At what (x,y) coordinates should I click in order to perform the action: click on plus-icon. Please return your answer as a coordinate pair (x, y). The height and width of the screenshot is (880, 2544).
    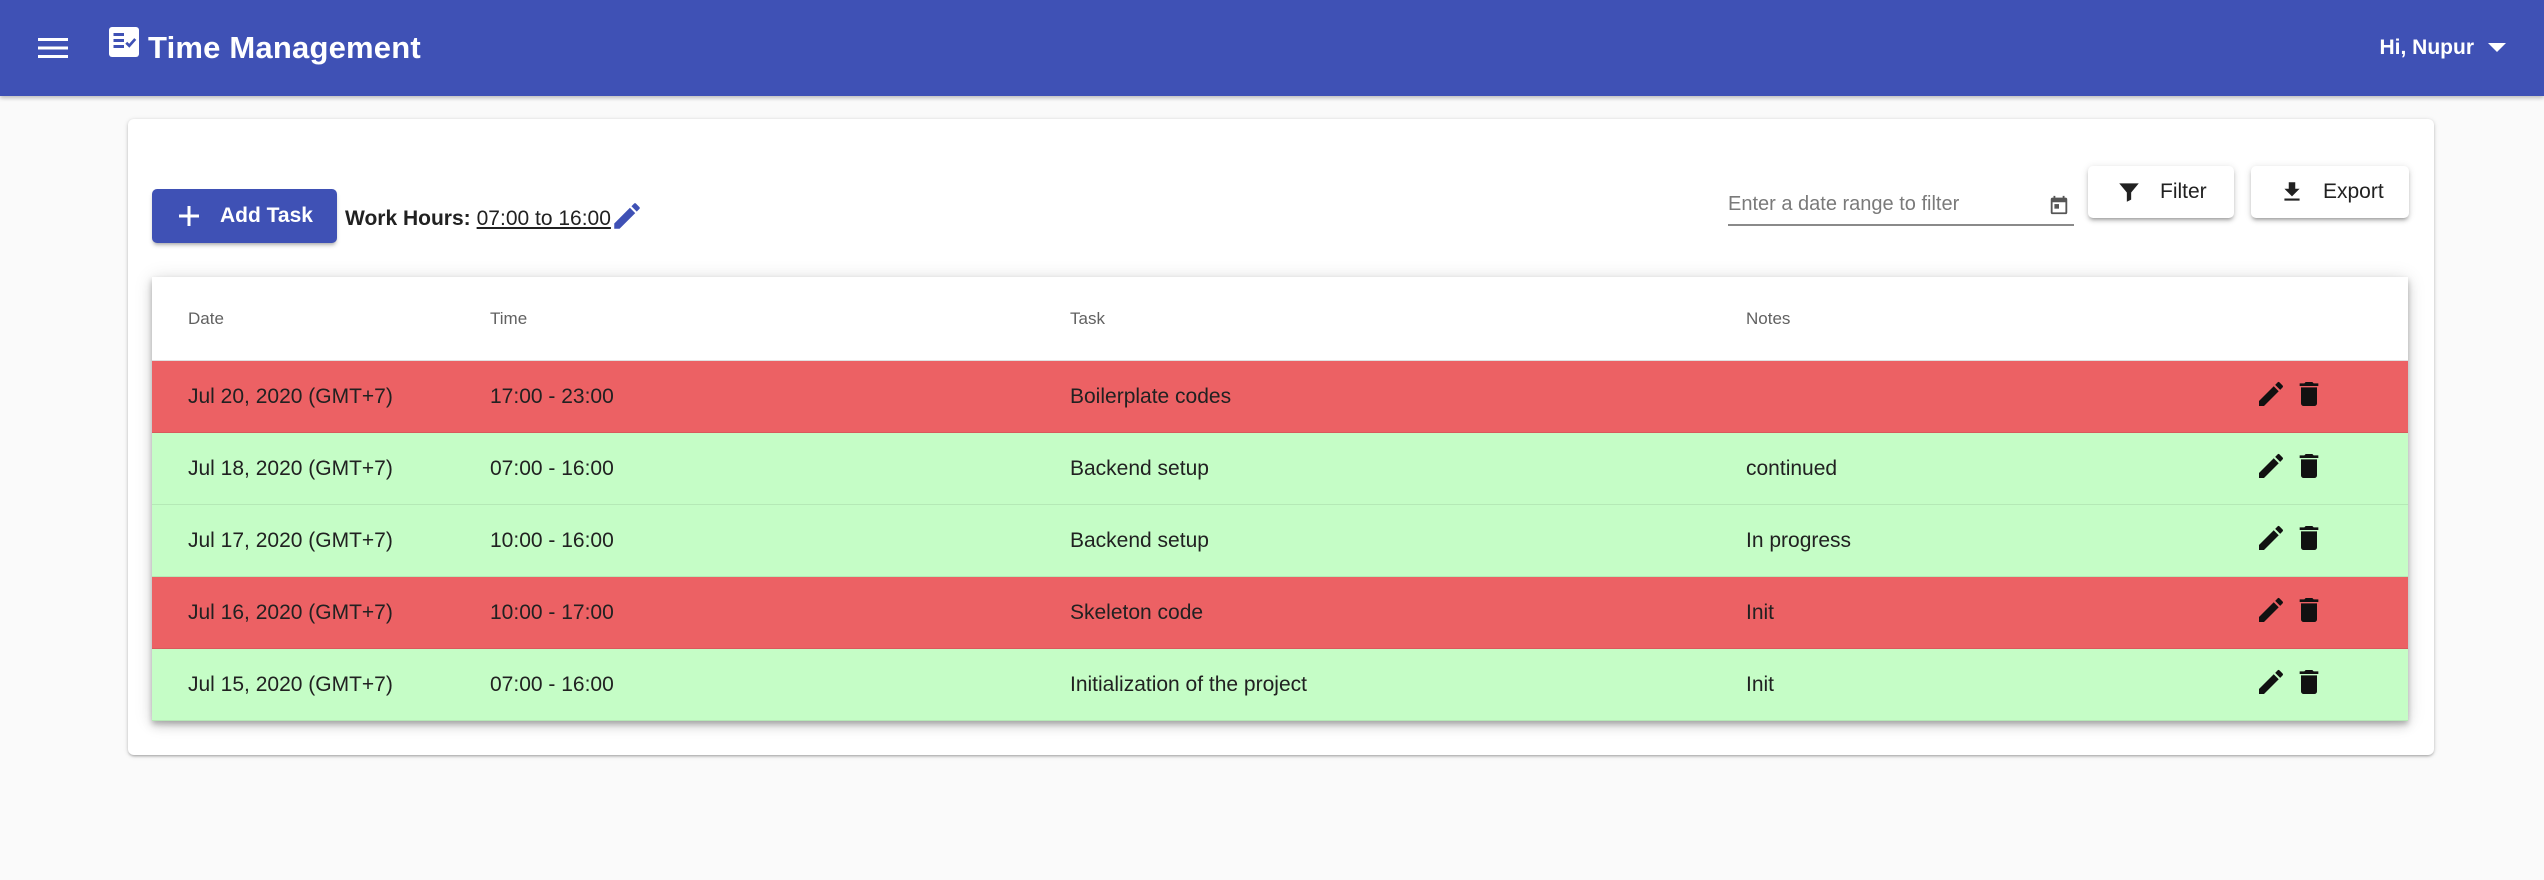
    Looking at the image, I should click on (189, 216).